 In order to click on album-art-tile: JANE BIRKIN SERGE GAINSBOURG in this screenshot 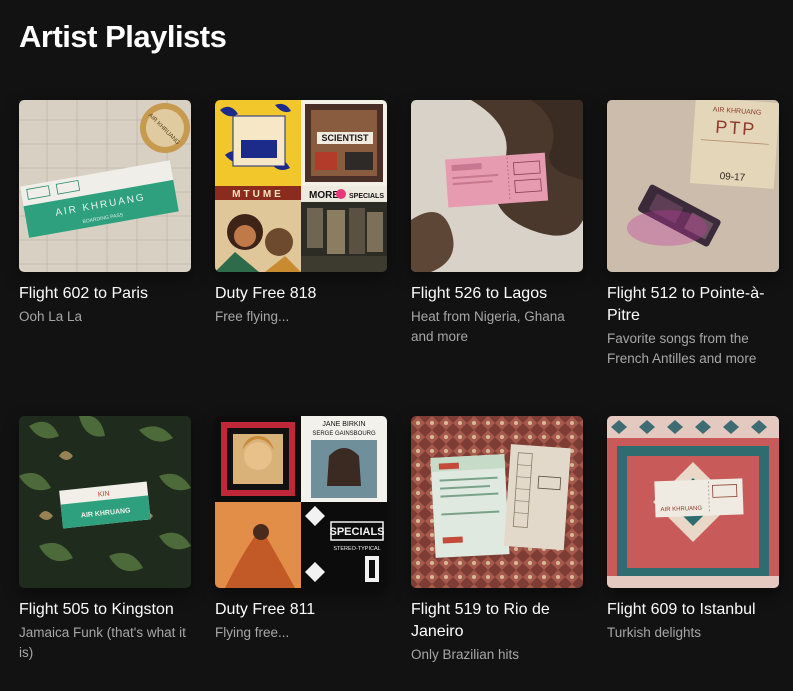, I will do `click(344, 459)`.